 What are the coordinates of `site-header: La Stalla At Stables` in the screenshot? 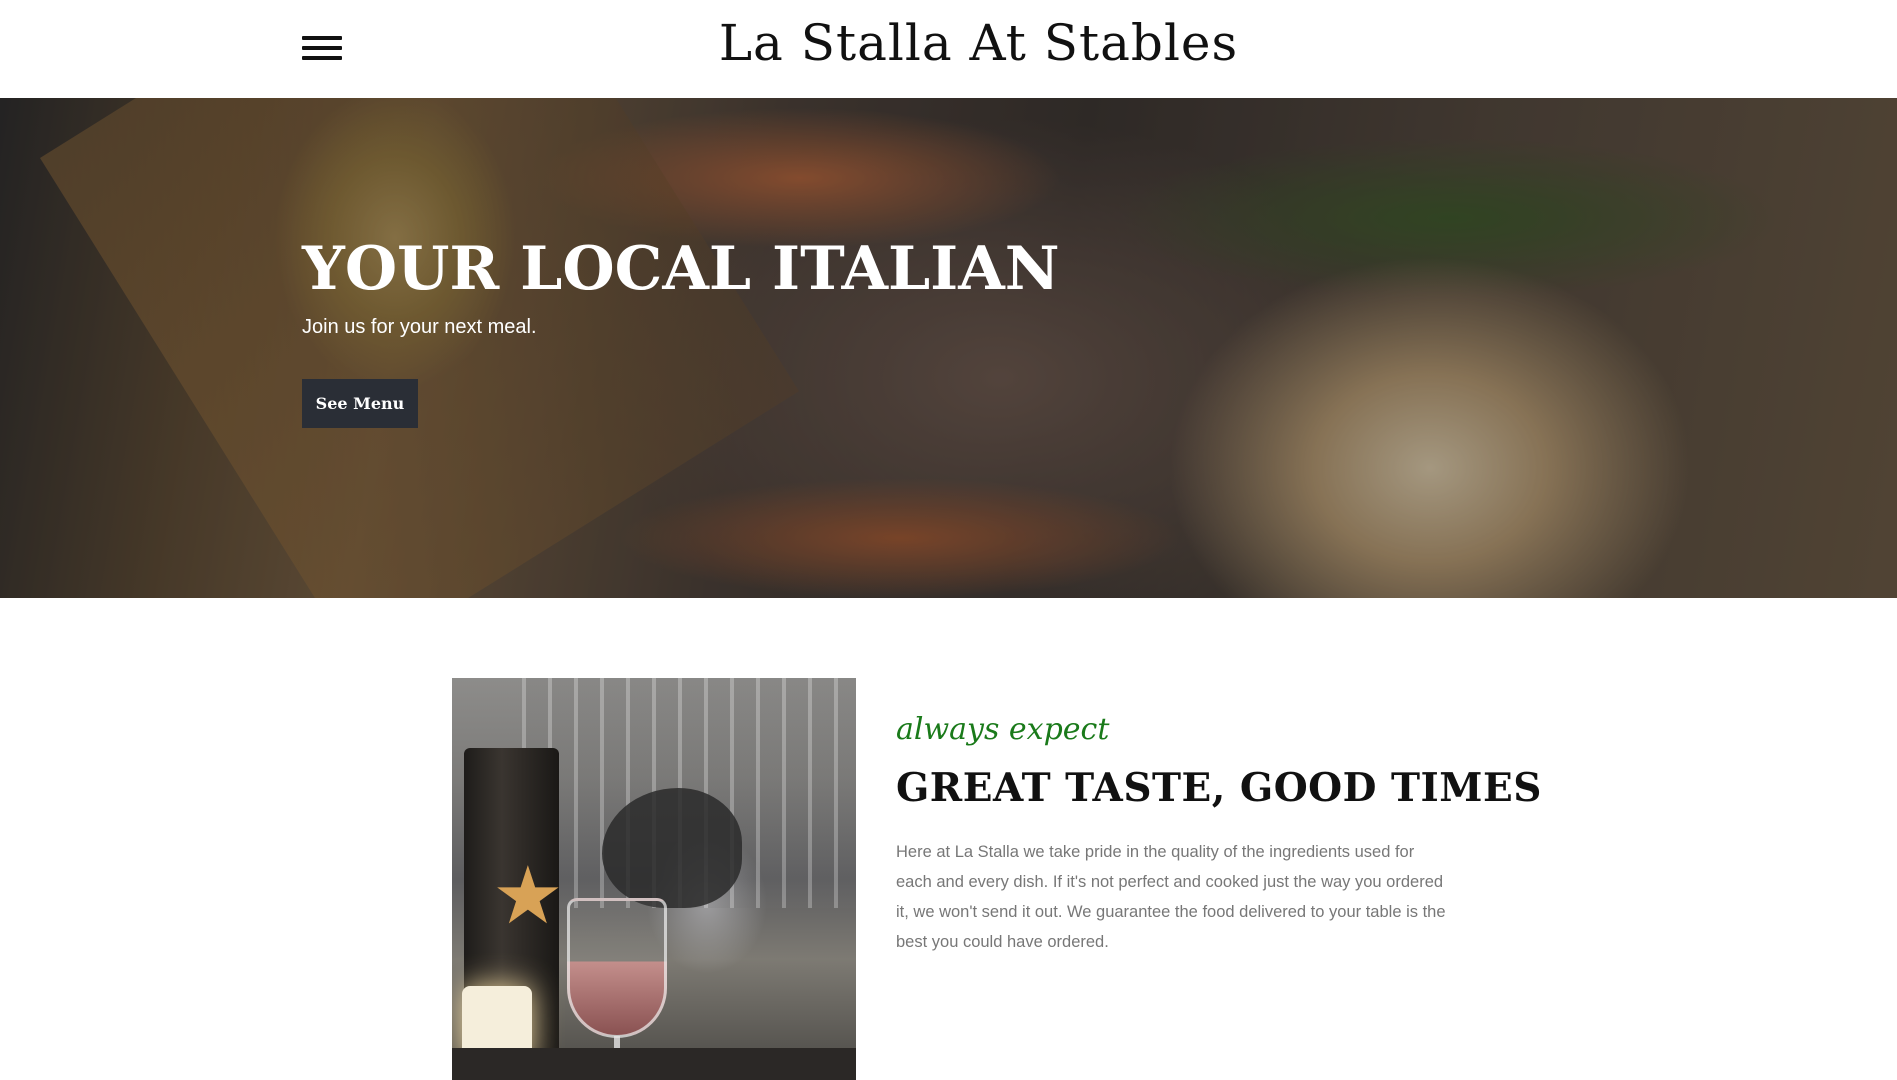 It's located at (948, 49).